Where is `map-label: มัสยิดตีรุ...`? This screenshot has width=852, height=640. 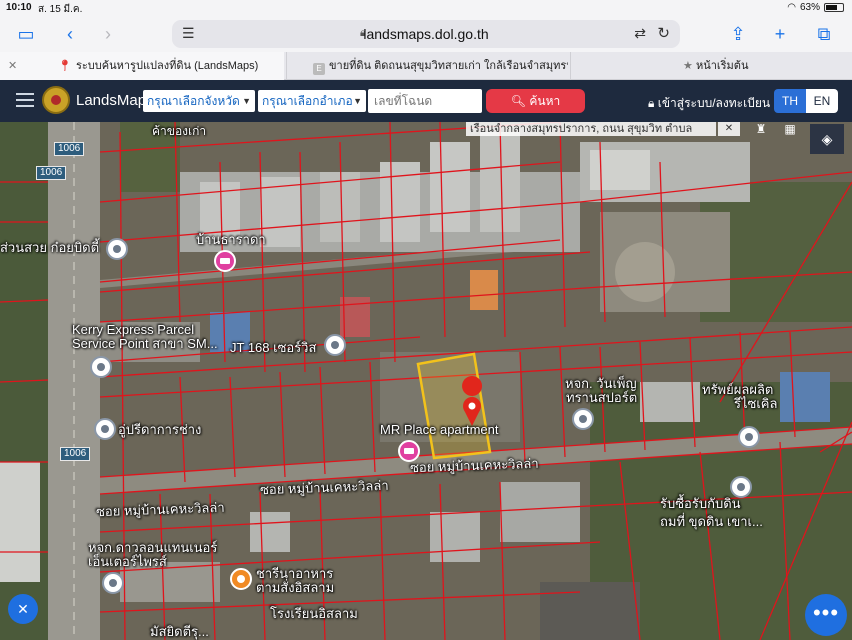
map-label: มัสยิดตีรุ... is located at coordinates (179, 631).